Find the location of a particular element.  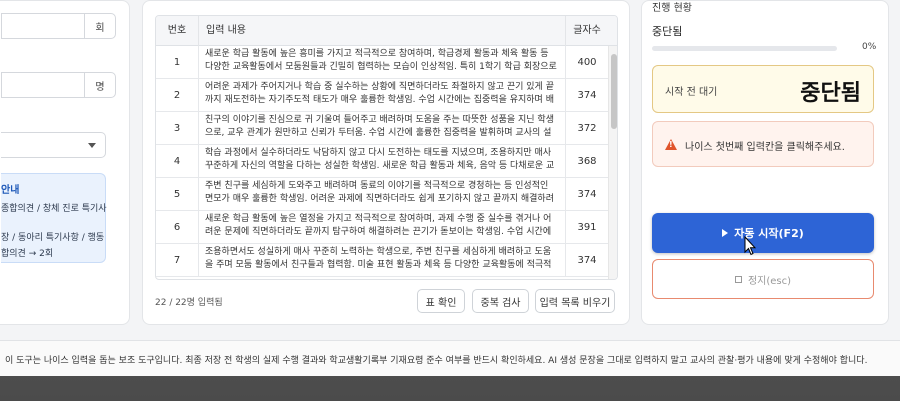

header-count: 글자수 is located at coordinates (587, 30).